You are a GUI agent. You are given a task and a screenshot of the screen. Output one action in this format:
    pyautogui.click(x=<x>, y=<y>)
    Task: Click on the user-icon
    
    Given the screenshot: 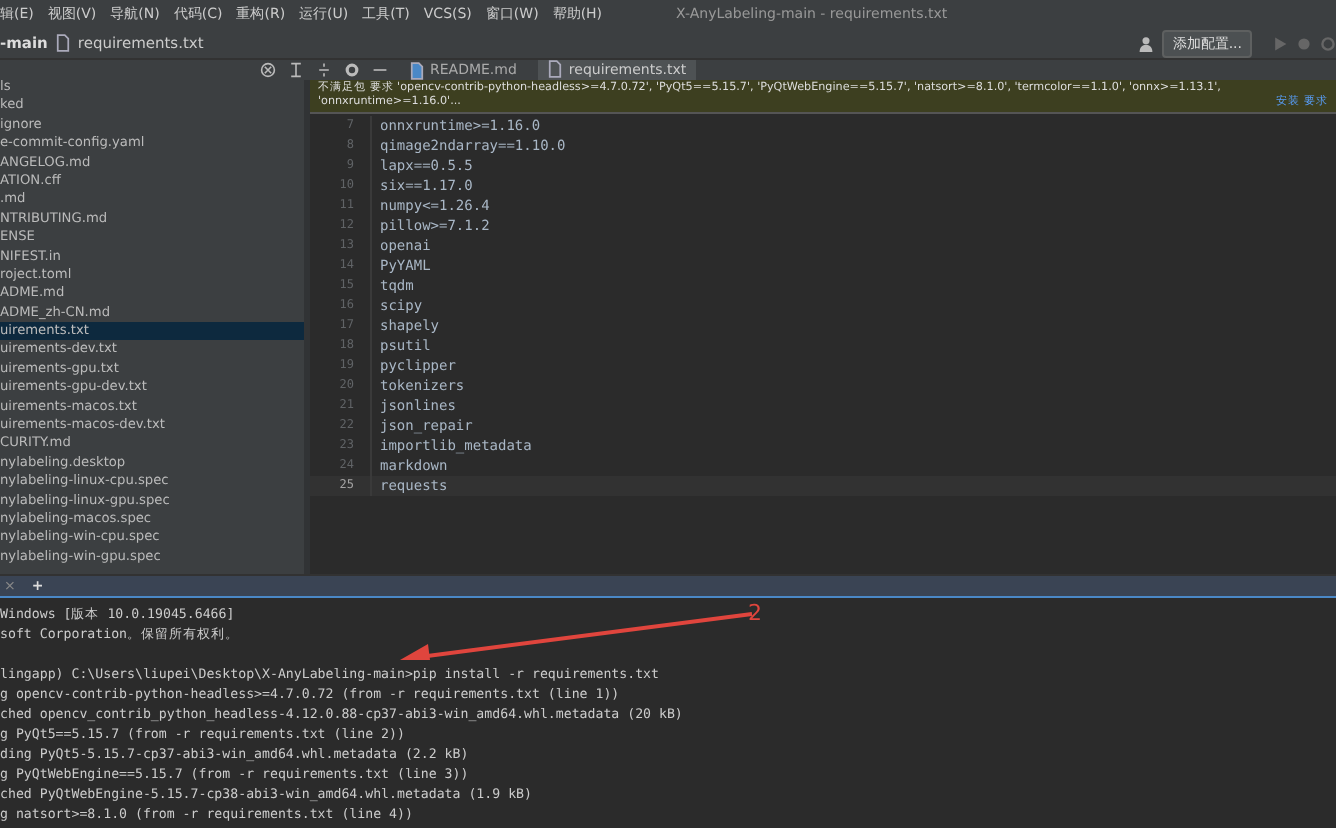 What is the action you would take?
    pyautogui.click(x=1146, y=43)
    